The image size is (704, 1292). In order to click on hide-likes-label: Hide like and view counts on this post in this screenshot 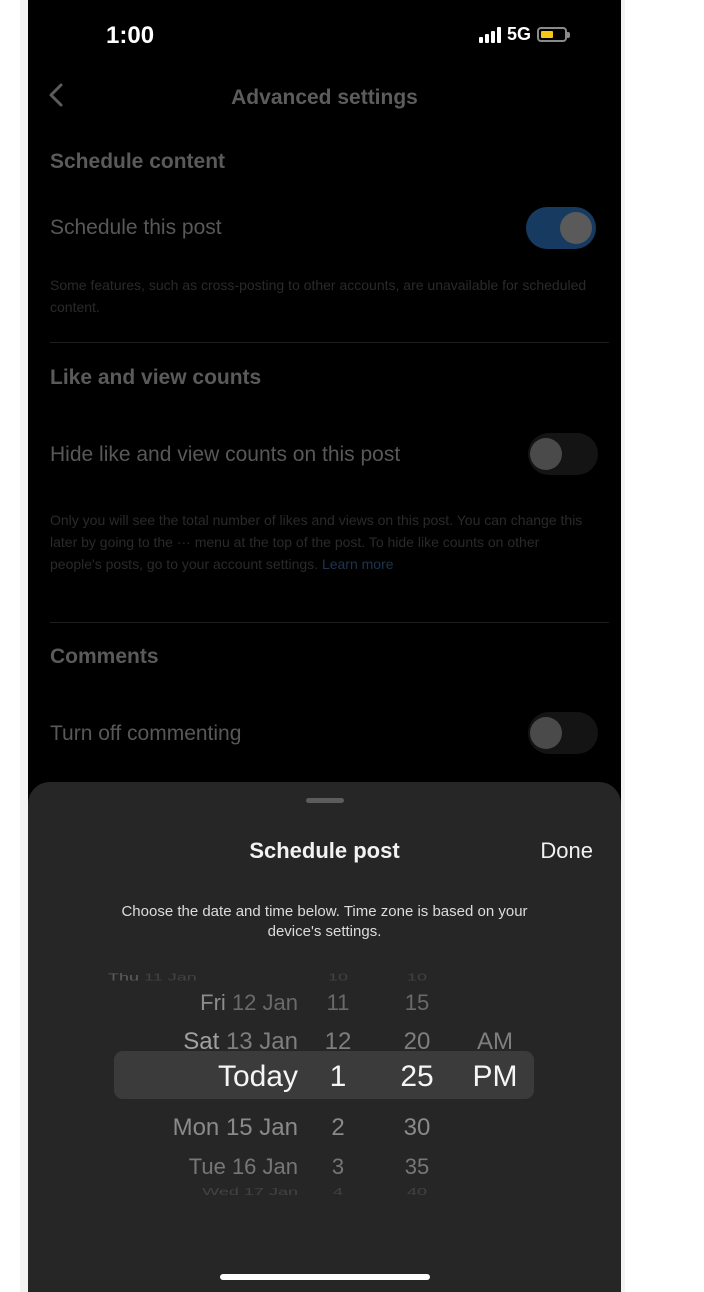, I will do `click(225, 454)`.